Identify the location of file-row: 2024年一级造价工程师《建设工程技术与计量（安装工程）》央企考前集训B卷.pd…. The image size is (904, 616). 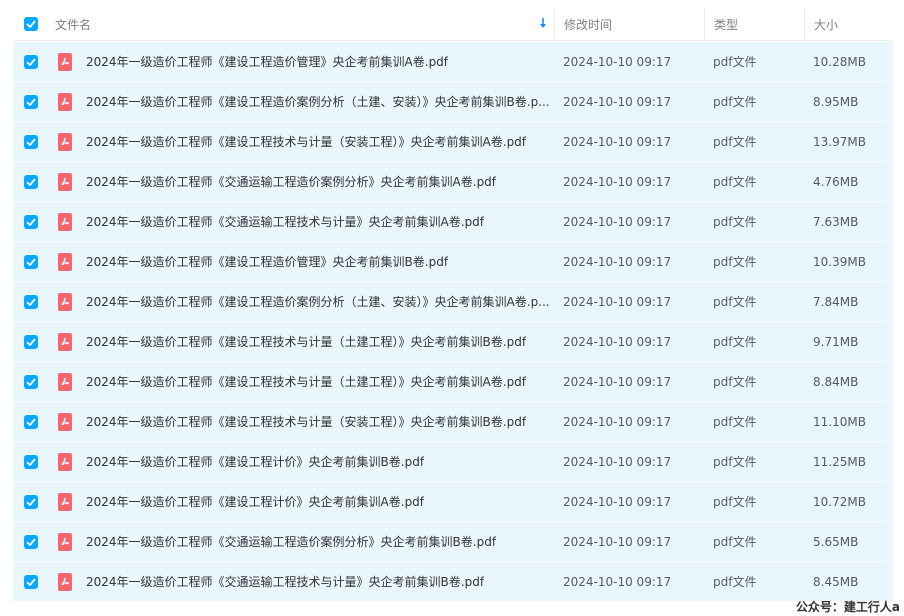
(453, 421).